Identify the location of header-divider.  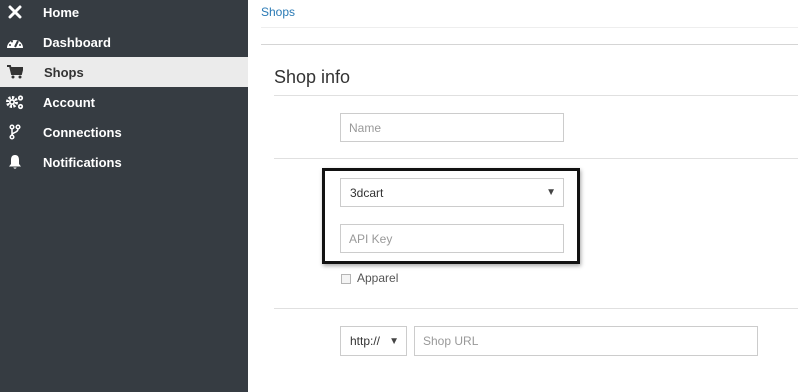
(529, 44).